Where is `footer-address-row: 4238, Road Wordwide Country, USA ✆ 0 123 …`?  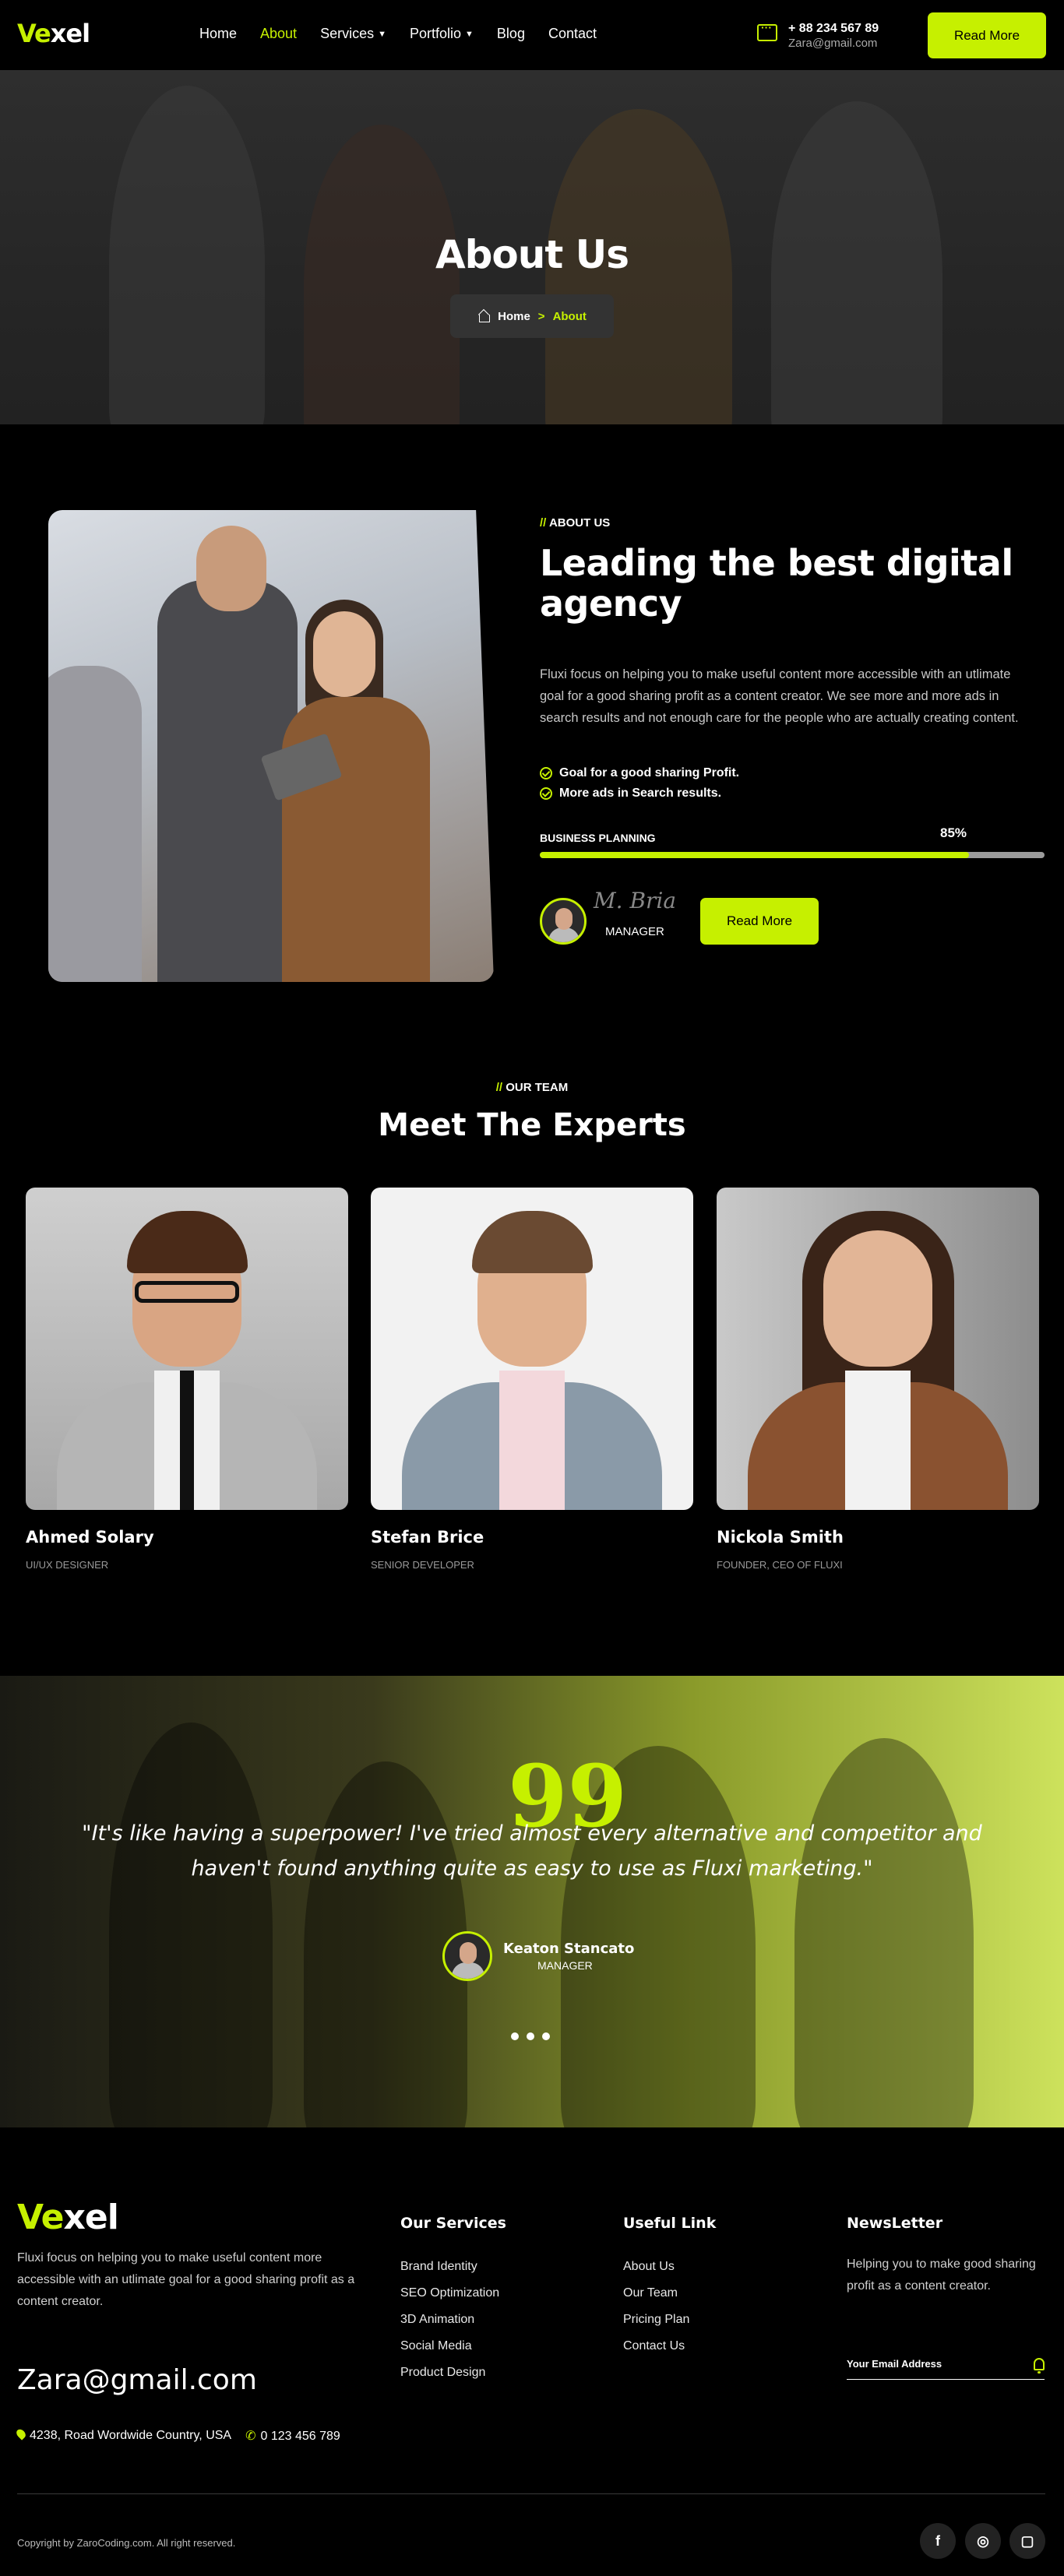 footer-address-row: 4238, Road Wordwide Country, USA ✆ 0 123 … is located at coordinates (177, 2435).